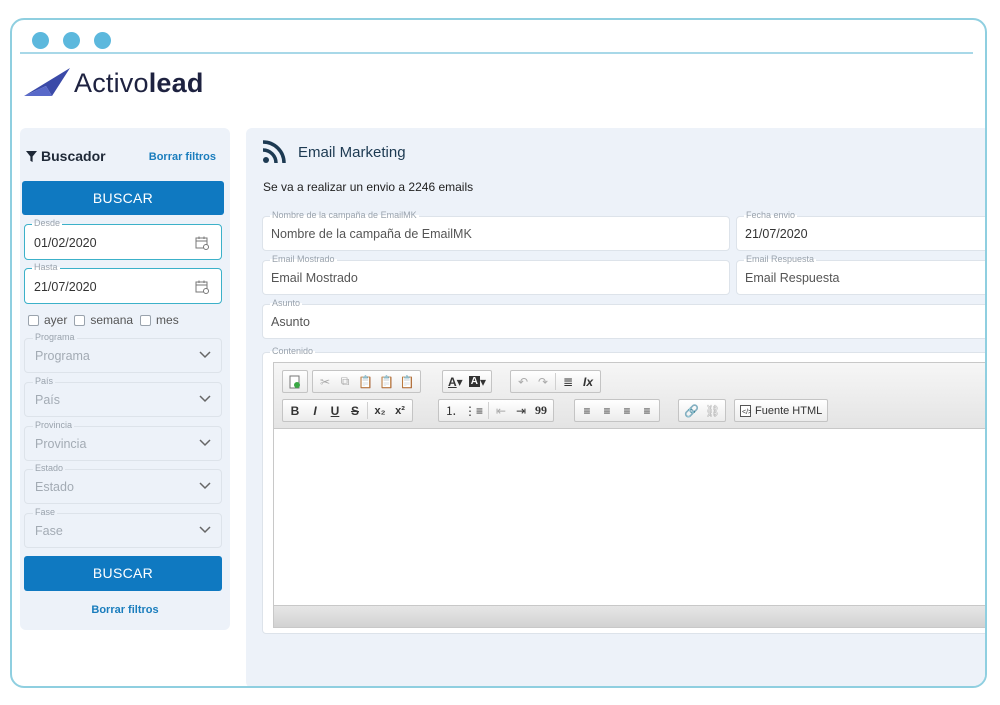 The width and height of the screenshot is (1000, 705). Describe the element at coordinates (159, 320) in the screenshot. I see `checkbox-mes: mes` at that location.